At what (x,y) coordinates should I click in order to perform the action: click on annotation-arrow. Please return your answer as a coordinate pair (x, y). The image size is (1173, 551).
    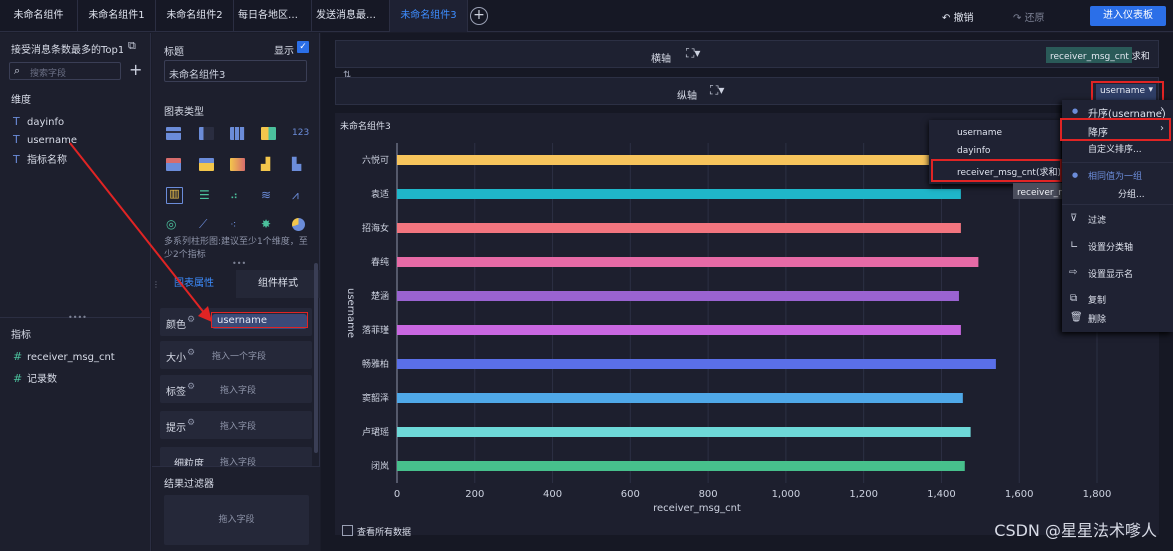
    Looking at the image, I should click on (140, 232).